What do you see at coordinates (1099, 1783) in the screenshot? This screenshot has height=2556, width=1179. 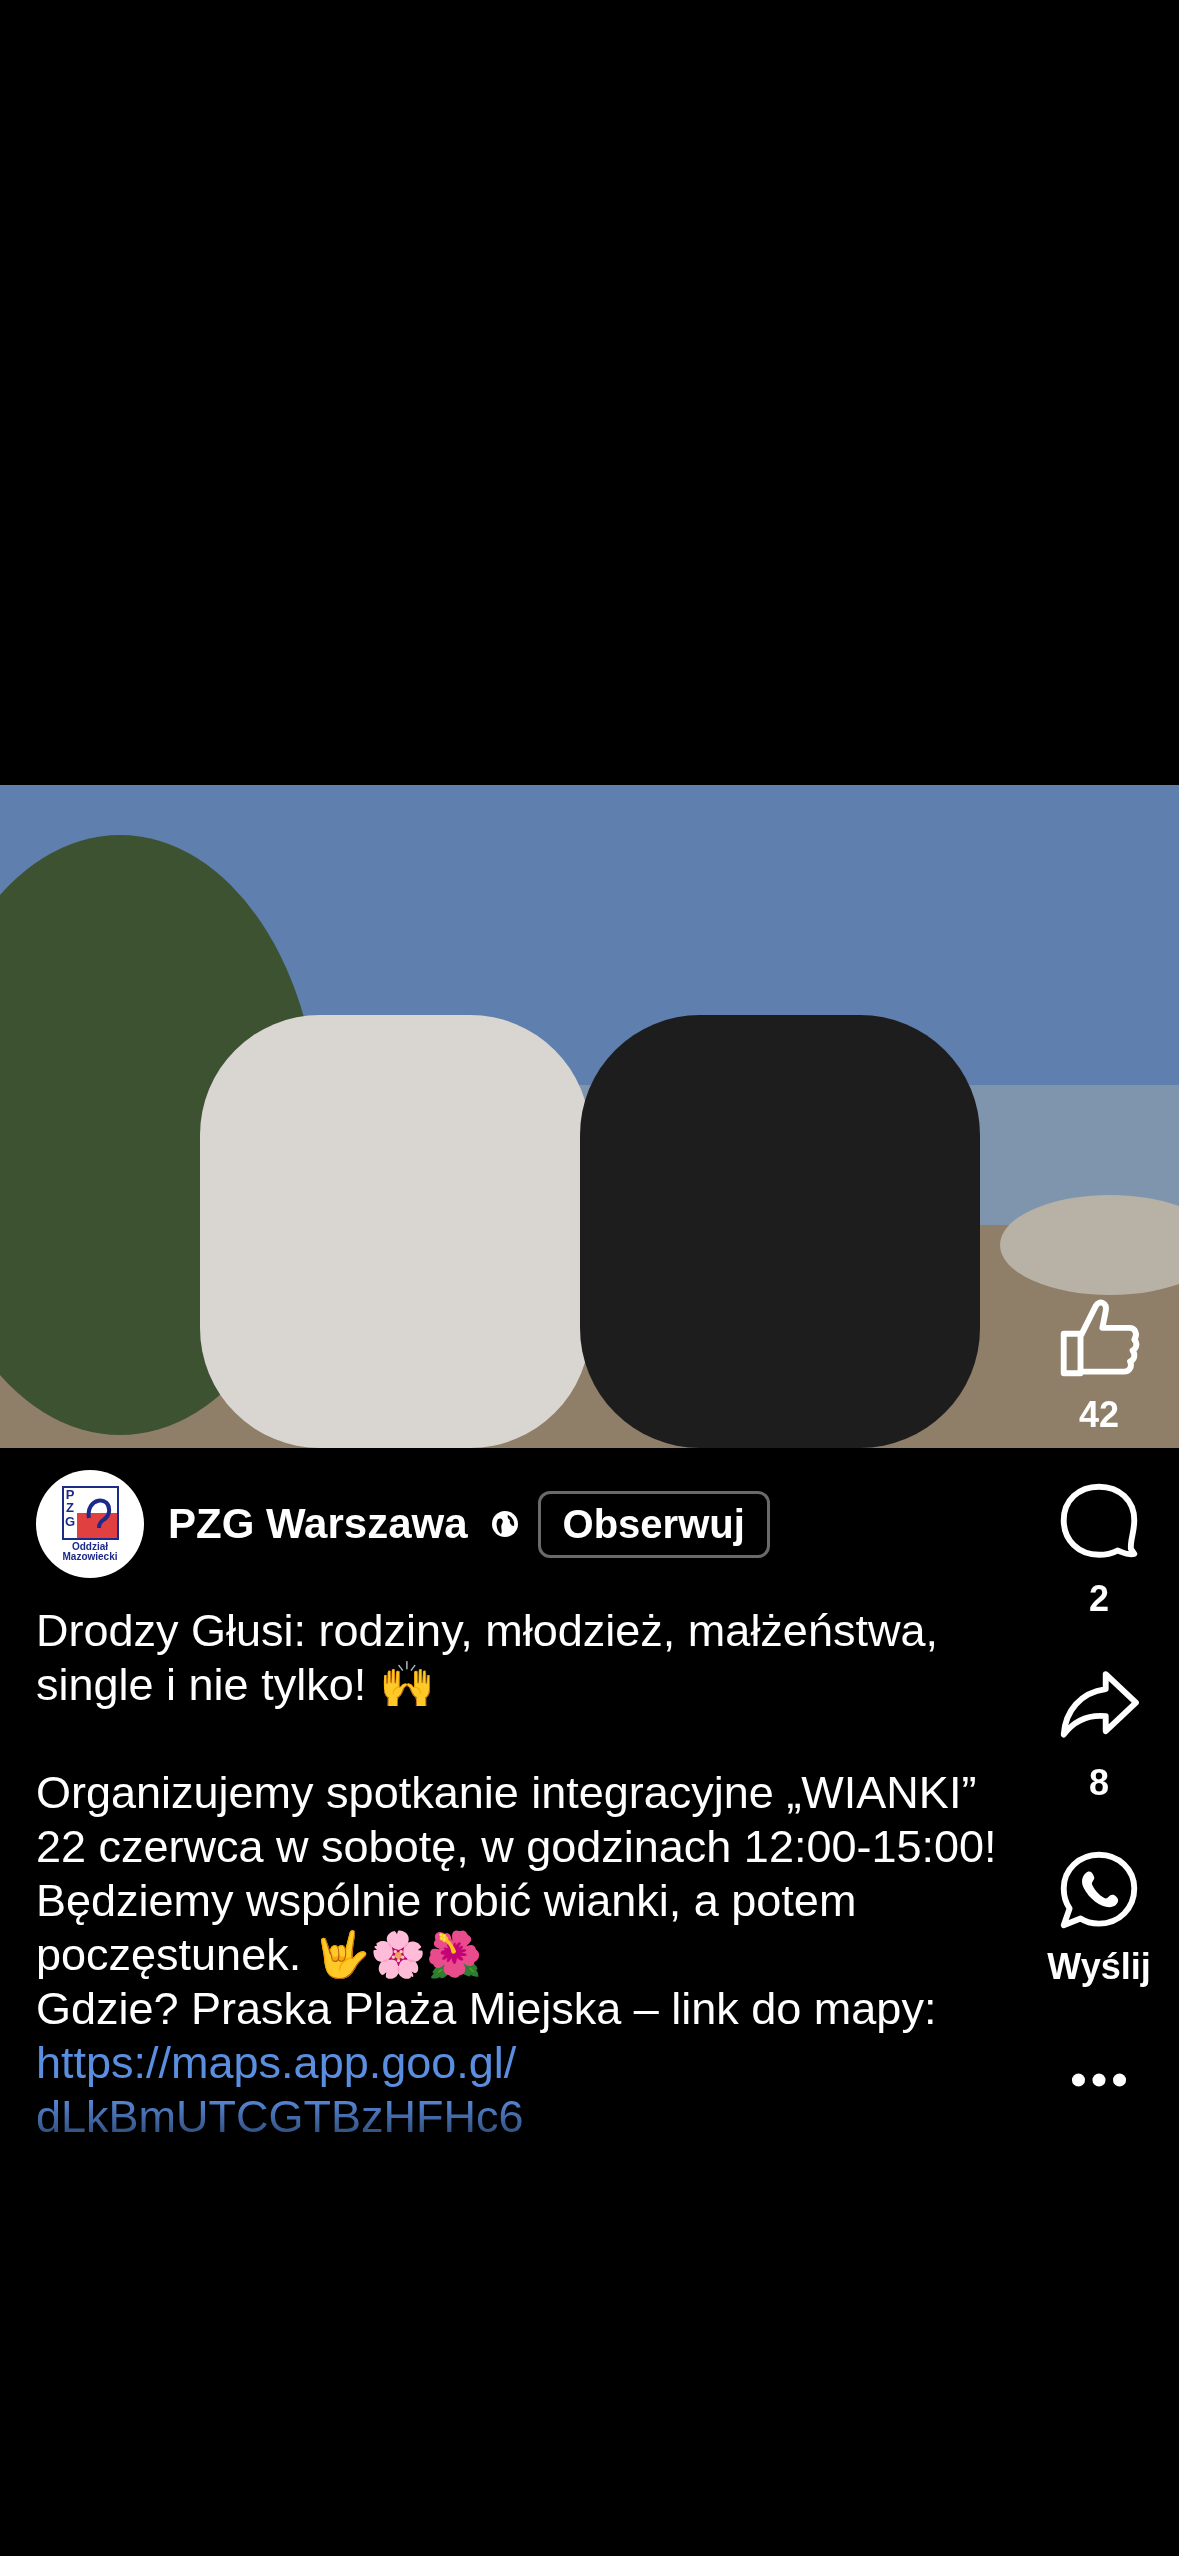 I see `action-label: 8` at bounding box center [1099, 1783].